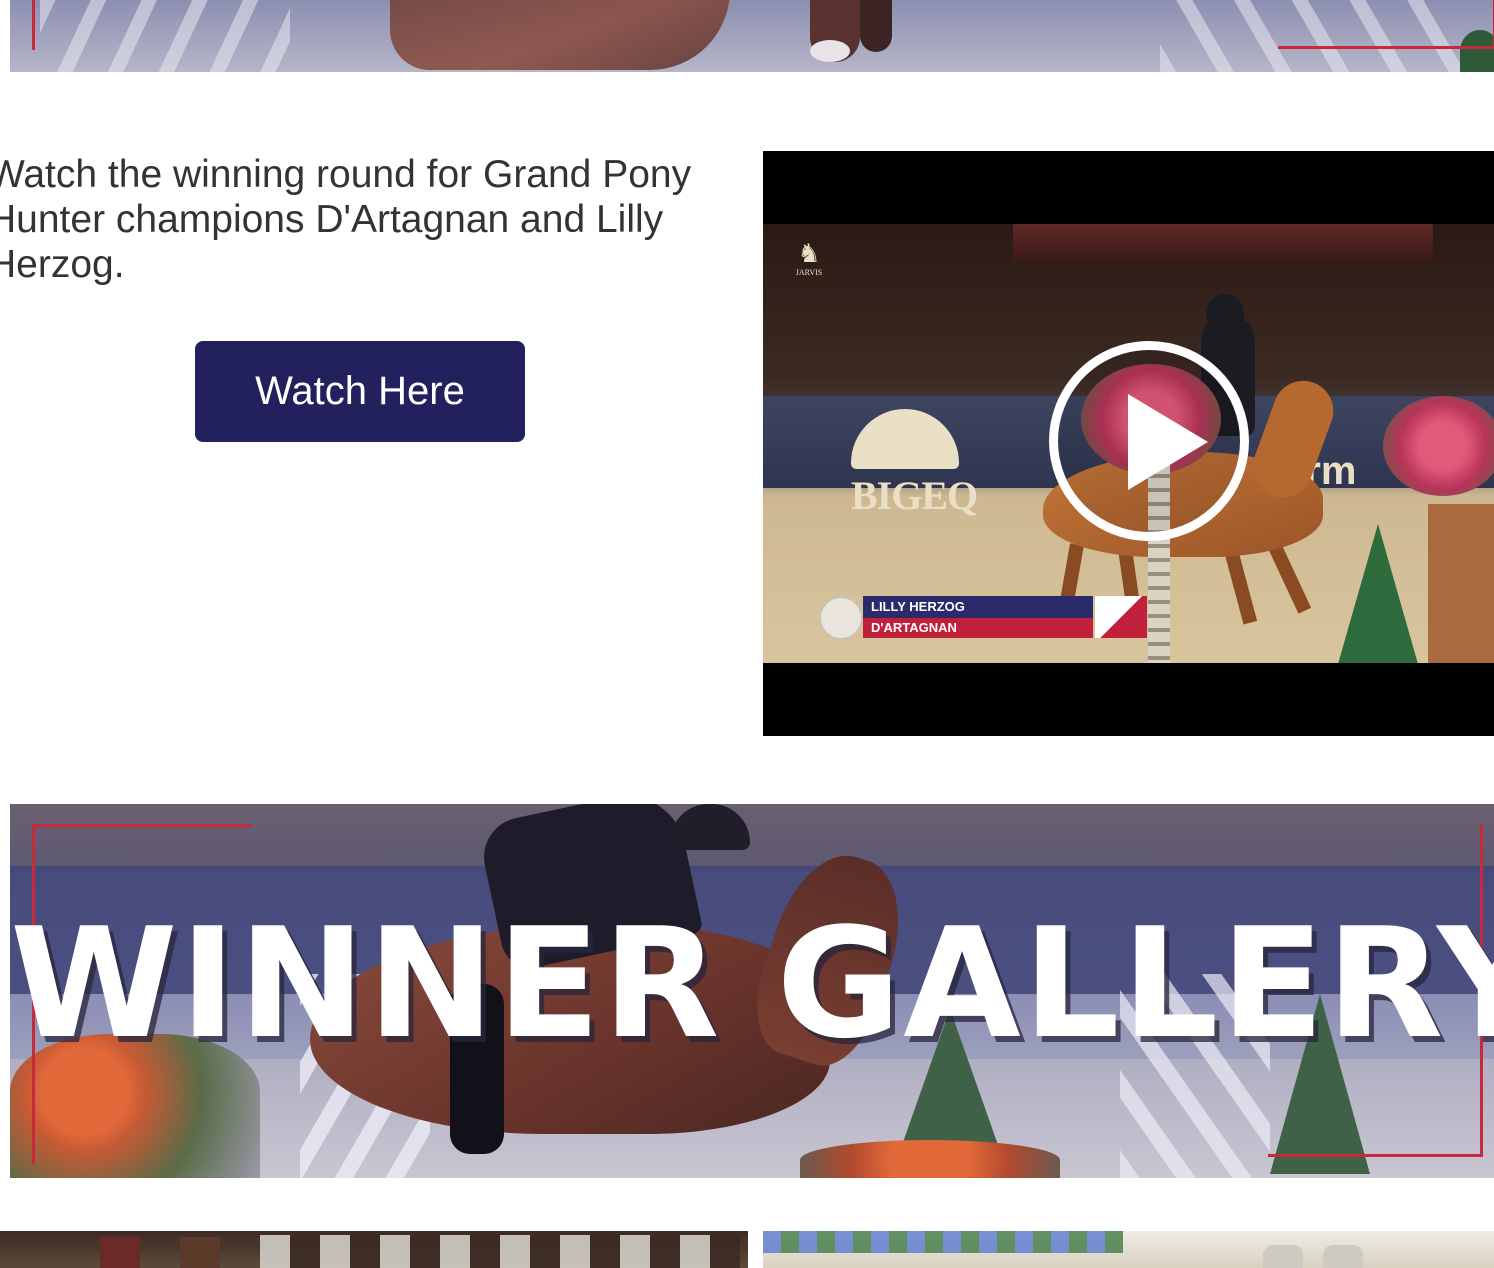 This screenshot has height=1268, width=1494. What do you see at coordinates (1378, 593) in the screenshot?
I see `tree` at bounding box center [1378, 593].